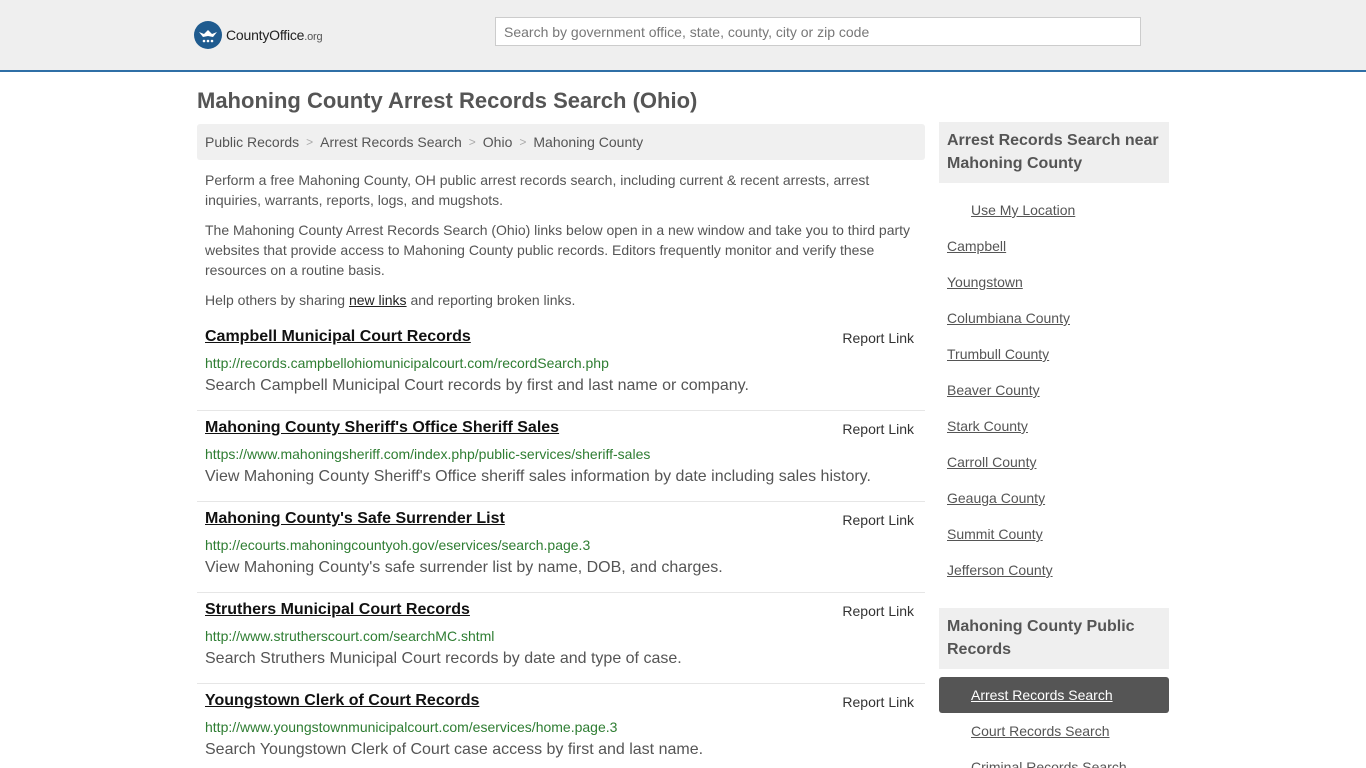  Describe the element at coordinates (277, 300) in the screenshot. I see `intro-help-text: Help others by sharing` at that location.